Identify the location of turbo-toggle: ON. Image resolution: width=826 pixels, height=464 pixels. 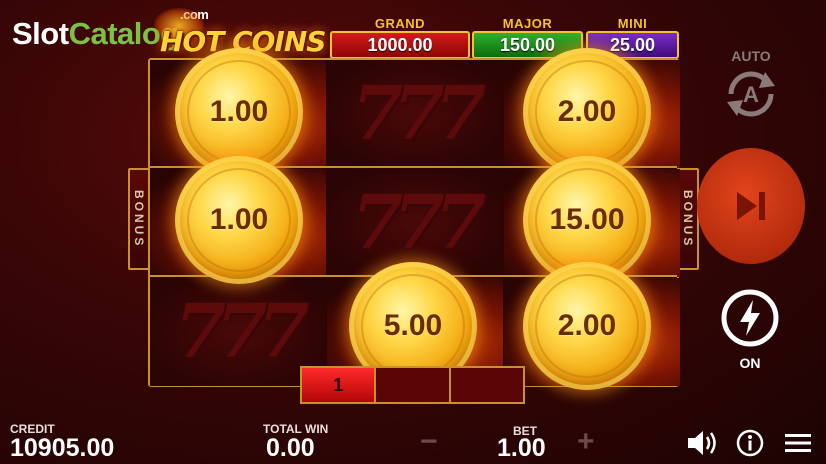
(750, 329).